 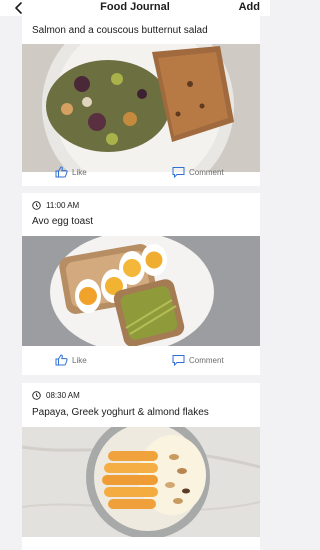 I want to click on top-bar: Food Journal Add, so click(x=135, y=8).